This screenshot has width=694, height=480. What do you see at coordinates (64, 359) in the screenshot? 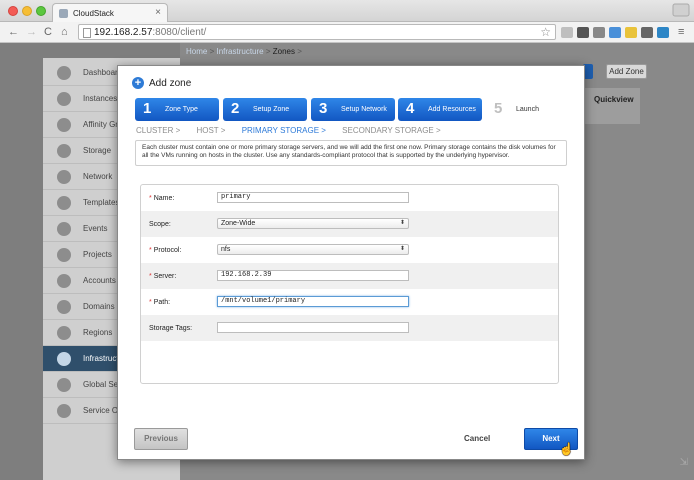
I see `infrastructure-icon` at bounding box center [64, 359].